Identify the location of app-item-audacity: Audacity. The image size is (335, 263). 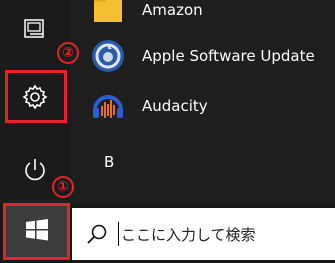
(148, 106).